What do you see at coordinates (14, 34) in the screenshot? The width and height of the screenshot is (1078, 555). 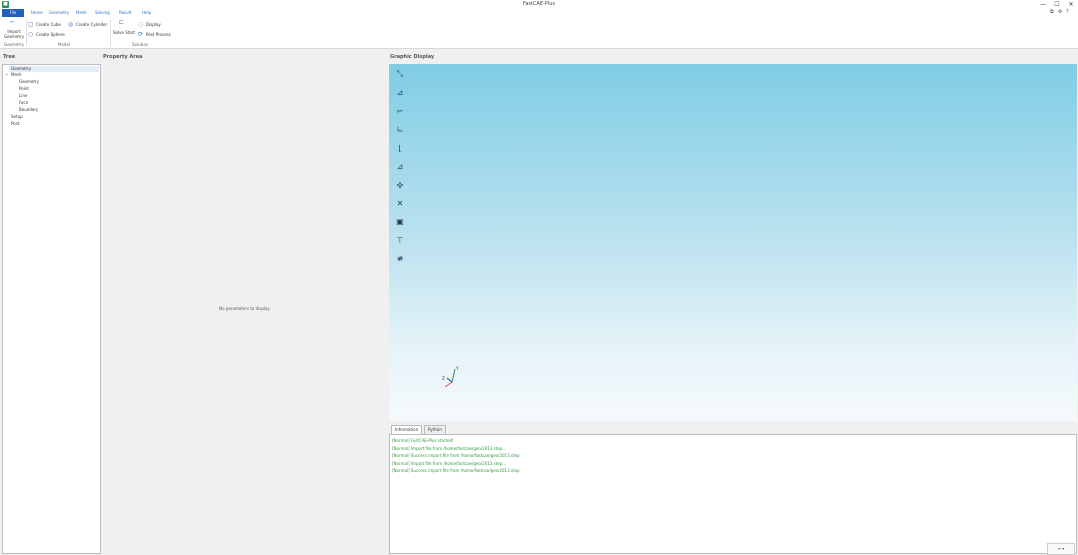 I see `import-geometry-button: Import Geometry` at bounding box center [14, 34].